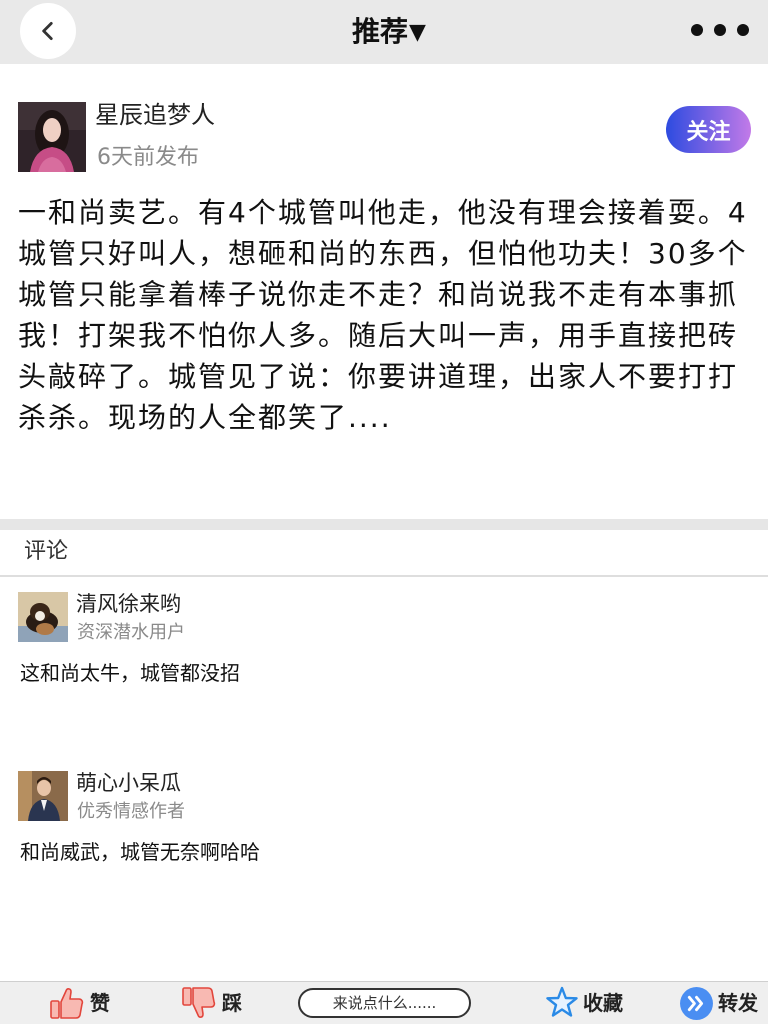 The width and height of the screenshot is (768, 1024). Describe the element at coordinates (131, 632) in the screenshot. I see `commenter-badge: 资深潜水用户` at that location.